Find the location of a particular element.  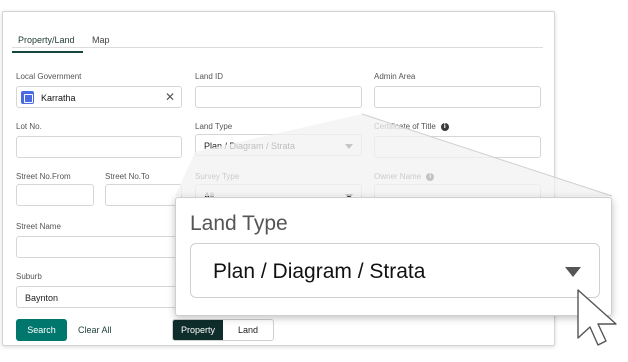

street-no-from-field is located at coordinates (55, 195).